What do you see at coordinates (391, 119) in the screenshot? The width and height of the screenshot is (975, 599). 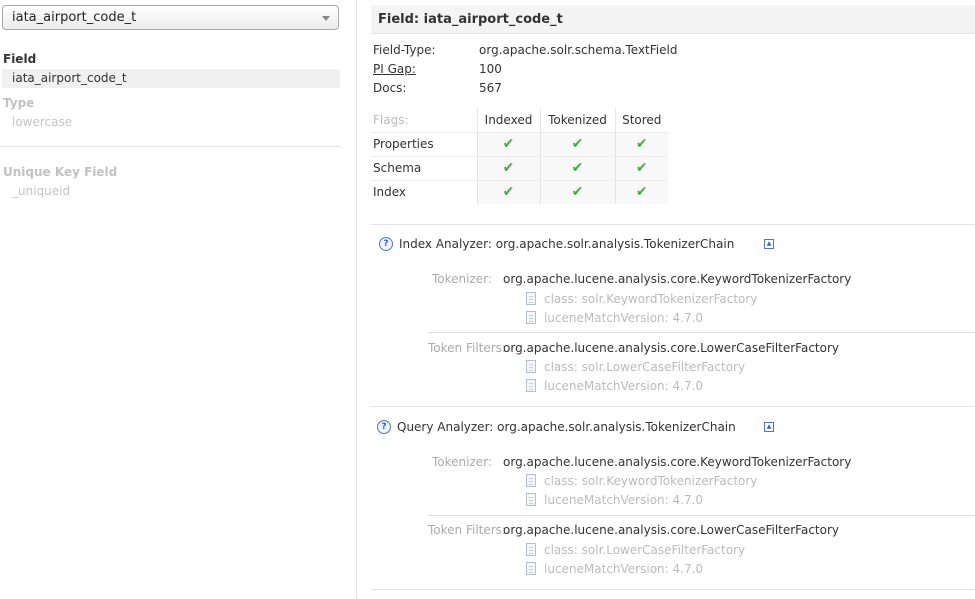 I see `flags-label: Flags:` at bounding box center [391, 119].